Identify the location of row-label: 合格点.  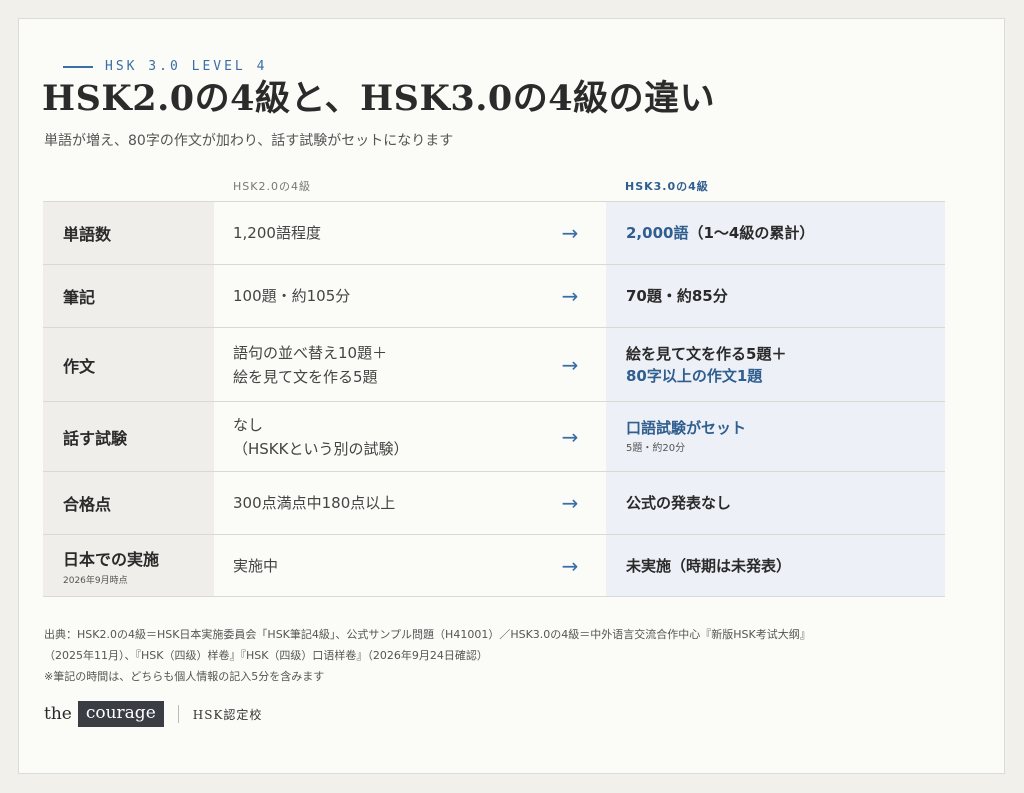
(87, 504).